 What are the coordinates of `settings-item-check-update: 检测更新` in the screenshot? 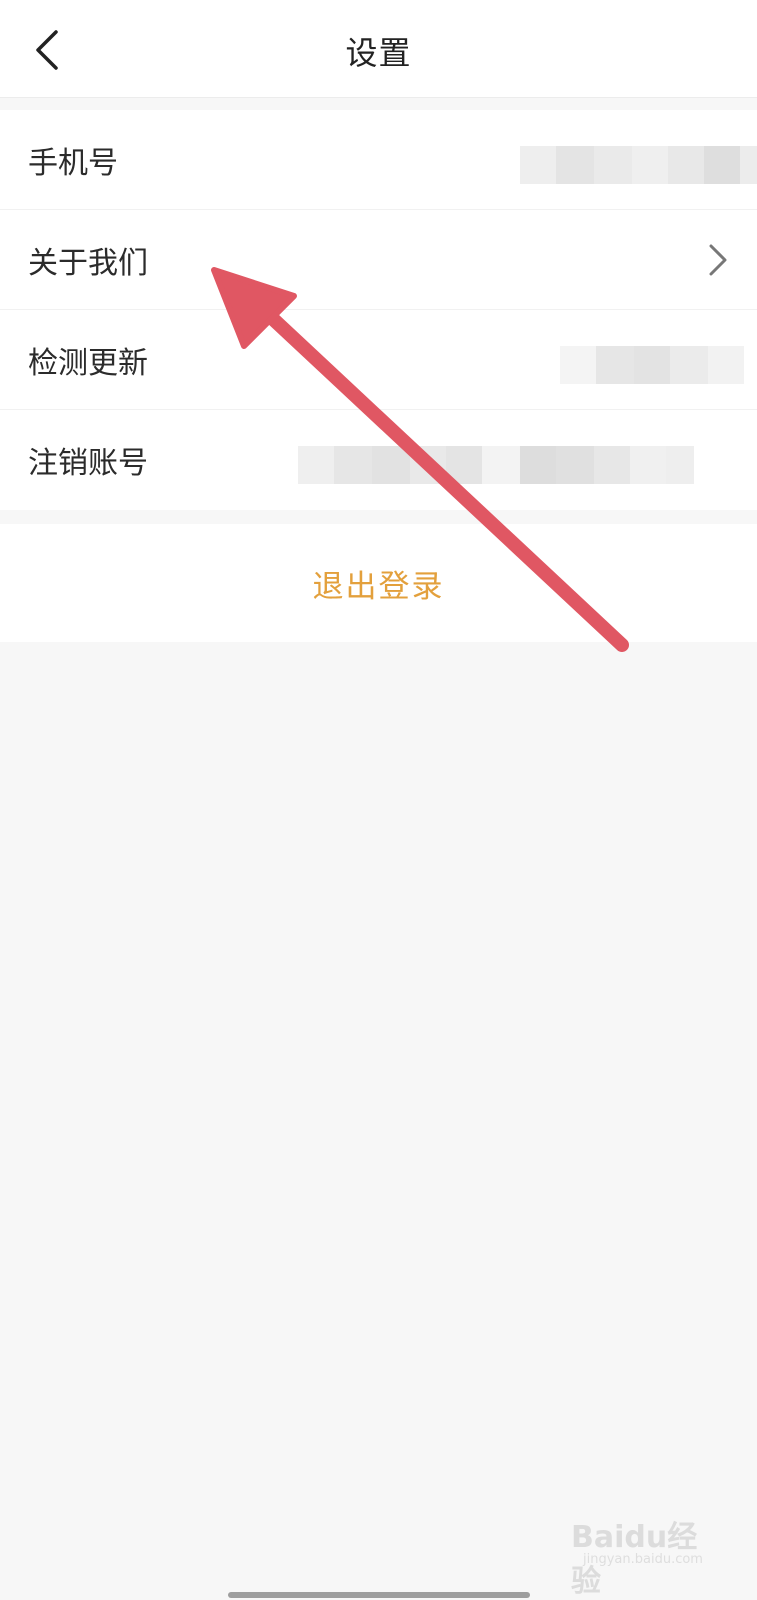 It's located at (378, 360).